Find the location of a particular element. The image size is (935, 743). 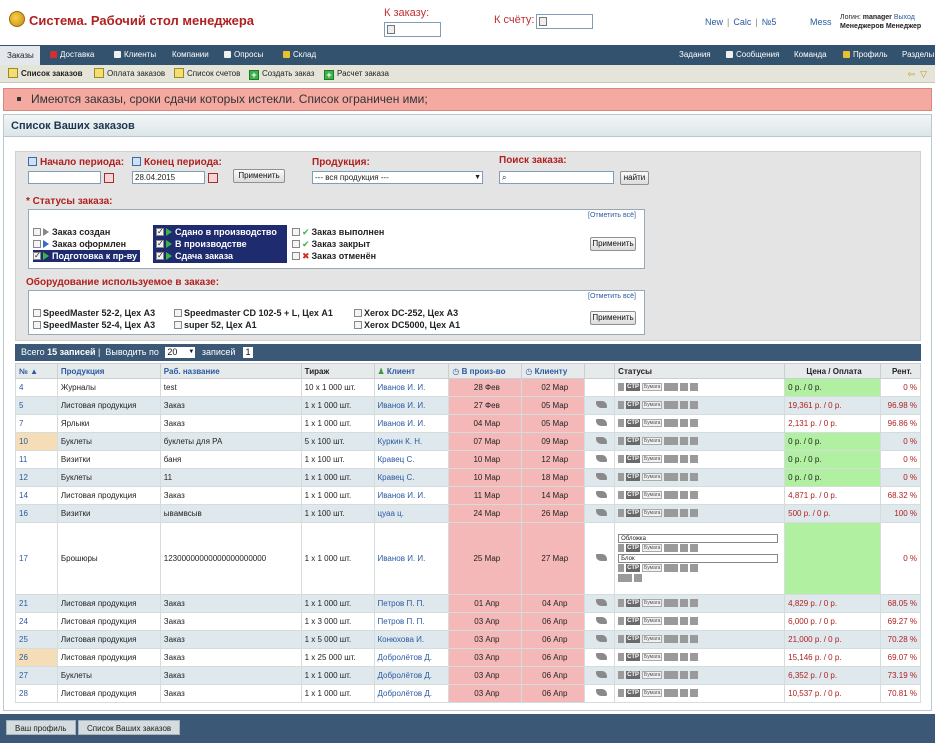

page-size-select: 20 is located at coordinates (180, 352).